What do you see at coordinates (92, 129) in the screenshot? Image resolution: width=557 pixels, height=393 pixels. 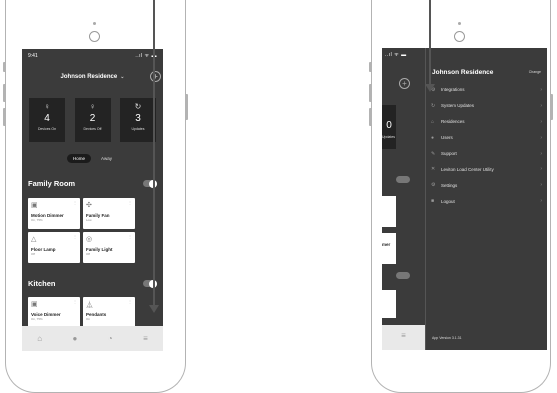 I see `stat-label: Devices Off` at bounding box center [92, 129].